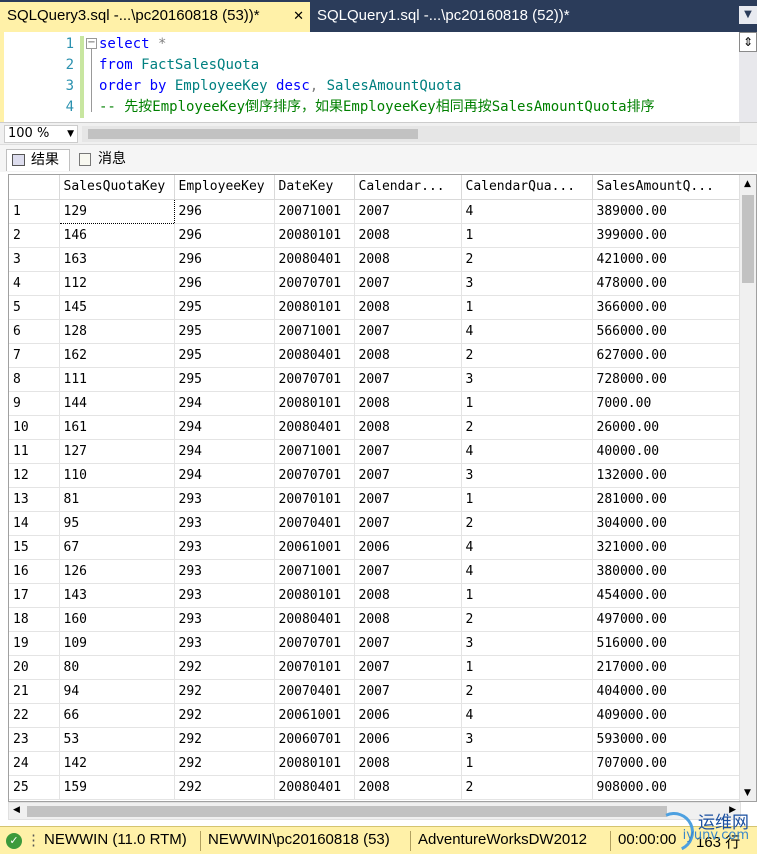 The height and width of the screenshot is (854, 757). I want to click on table-cell: 627000.00, so click(666, 355).